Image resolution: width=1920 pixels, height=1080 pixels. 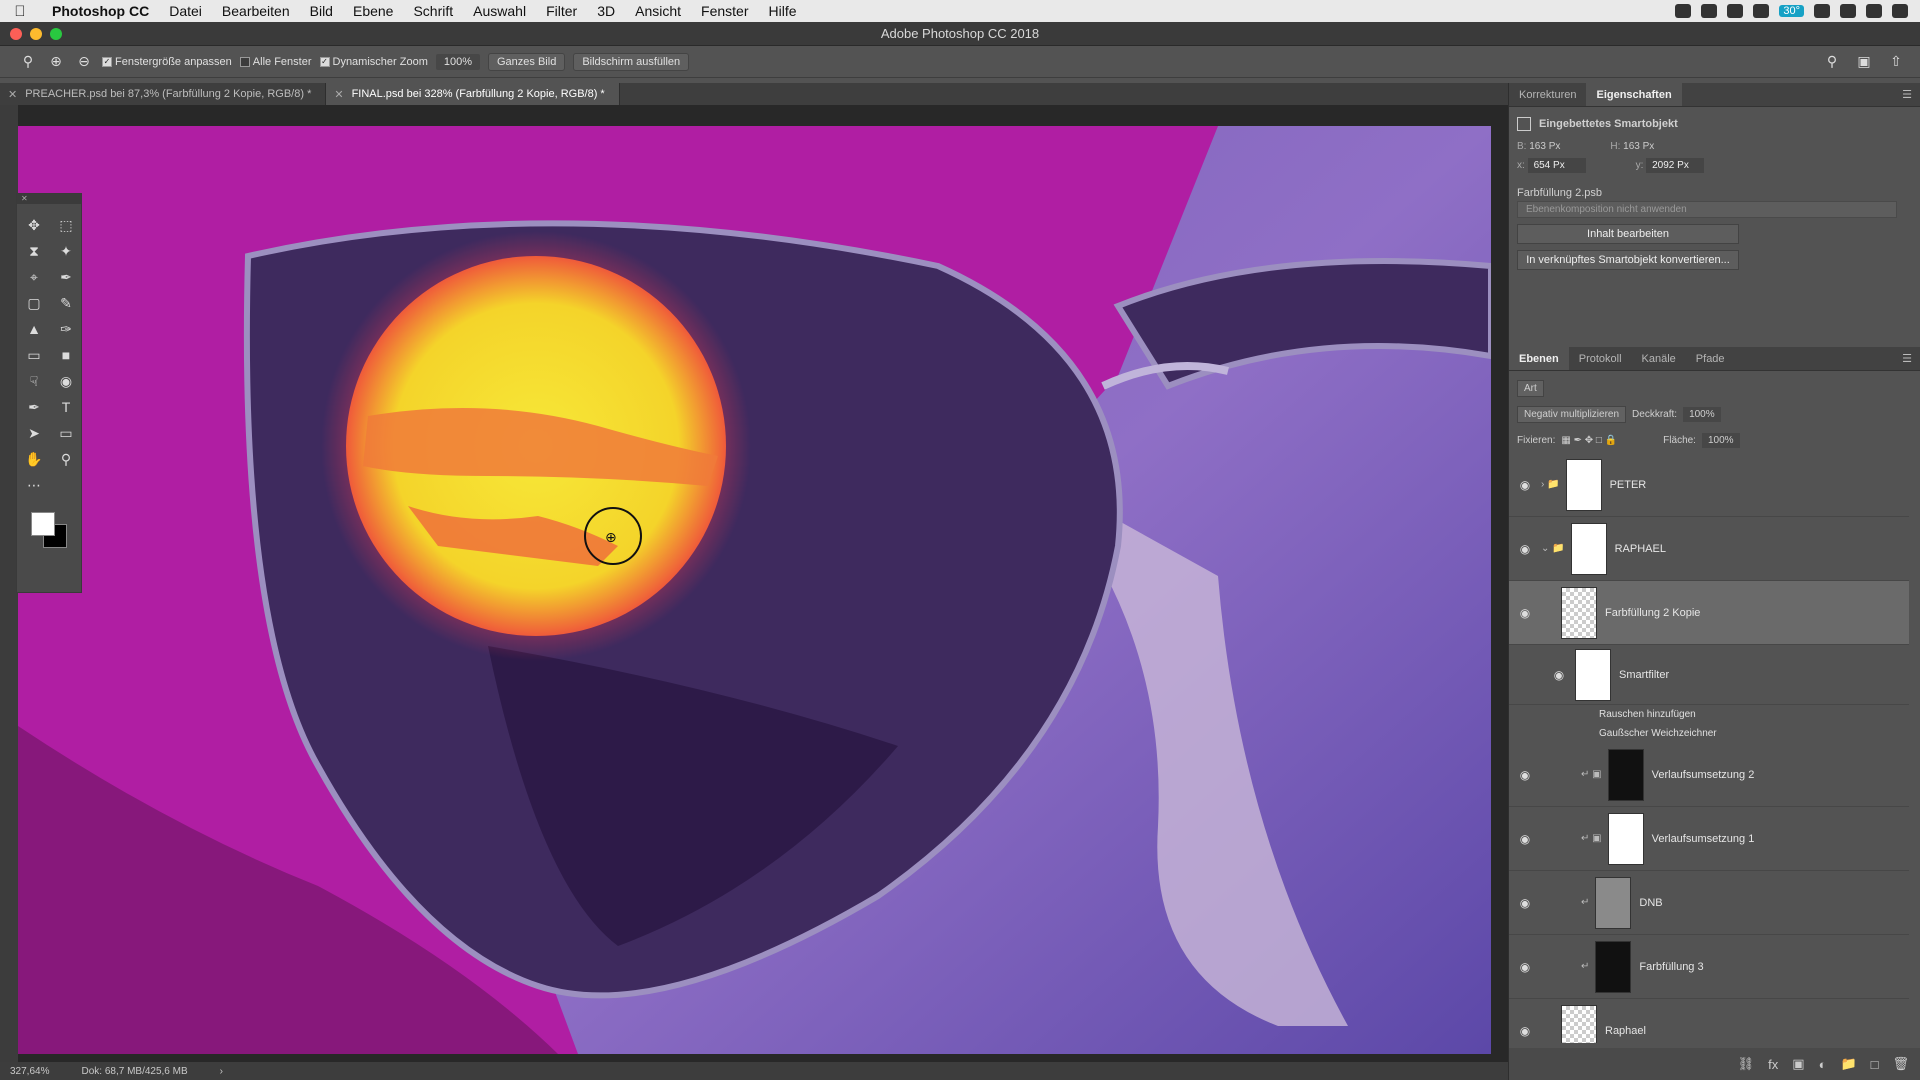 What do you see at coordinates (1864, 62) in the screenshot?
I see `workspace-icon: ▣` at bounding box center [1864, 62].